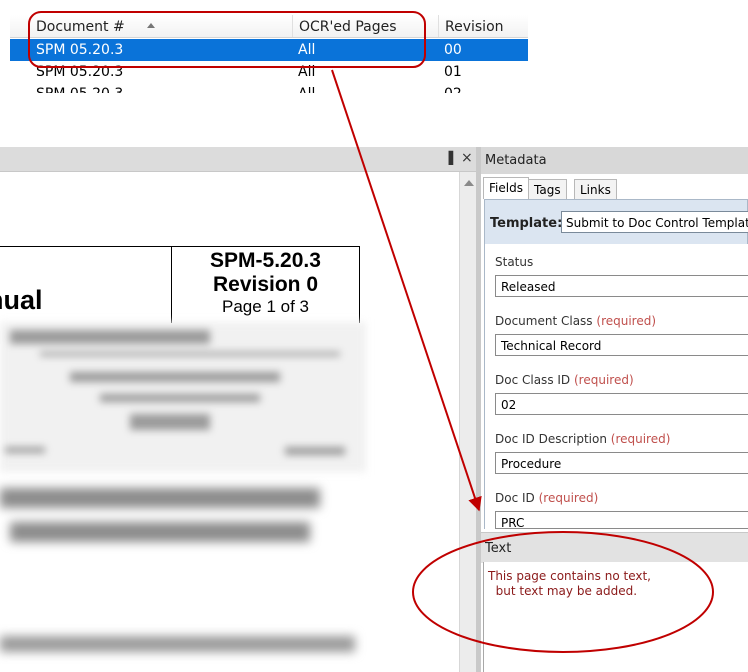 The height and width of the screenshot is (672, 748). I want to click on tab-links: Links, so click(595, 189).